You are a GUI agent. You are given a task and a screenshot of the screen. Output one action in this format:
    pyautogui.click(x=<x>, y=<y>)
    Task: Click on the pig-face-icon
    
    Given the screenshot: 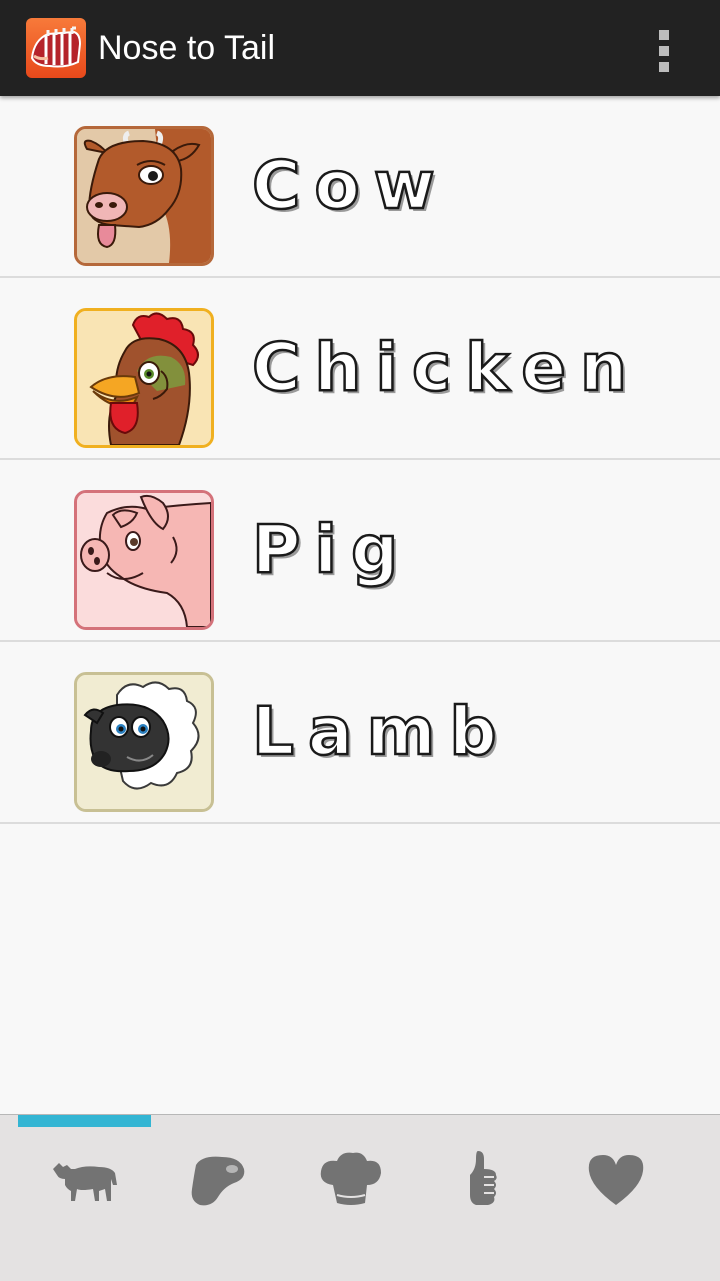 What is the action you would take?
    pyautogui.click(x=144, y=560)
    